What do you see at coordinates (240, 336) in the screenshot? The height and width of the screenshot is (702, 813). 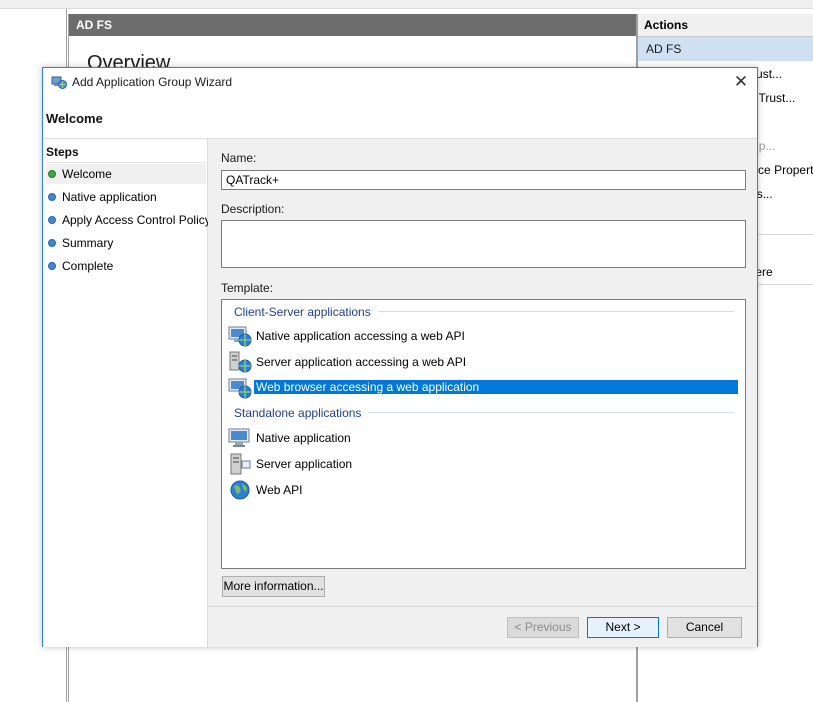 I see `native-app-globe-icon` at bounding box center [240, 336].